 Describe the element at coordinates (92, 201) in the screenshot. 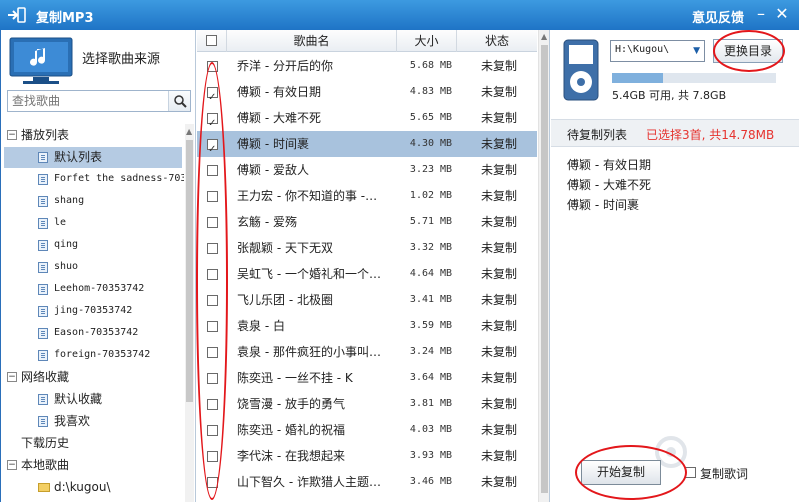

I see `tree-item: shang` at that location.